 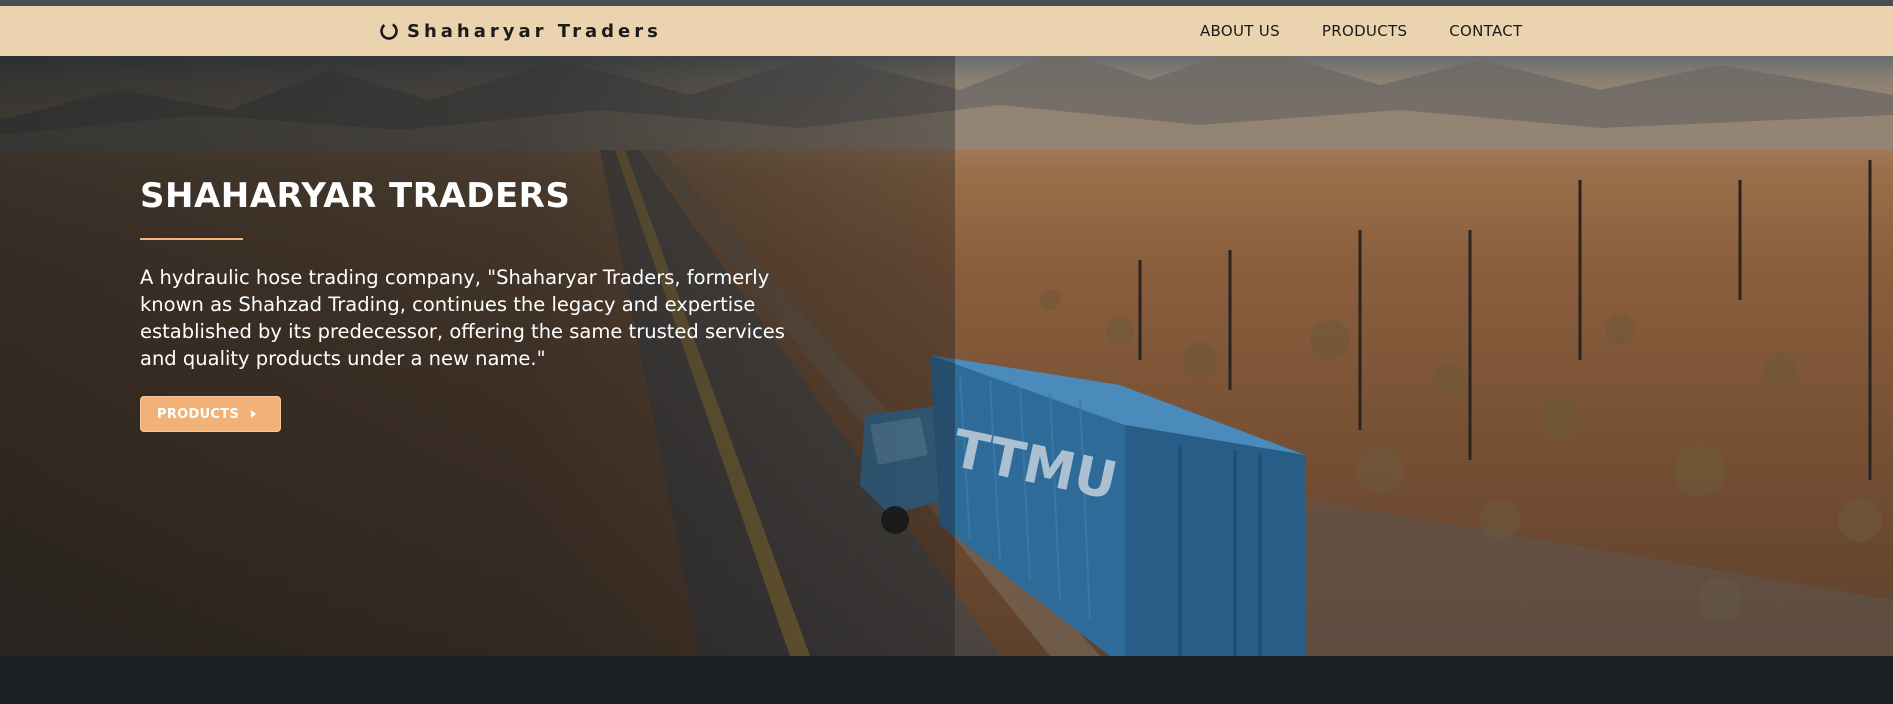 I want to click on brand-logo-link: Shaharyar Traders, so click(x=520, y=31).